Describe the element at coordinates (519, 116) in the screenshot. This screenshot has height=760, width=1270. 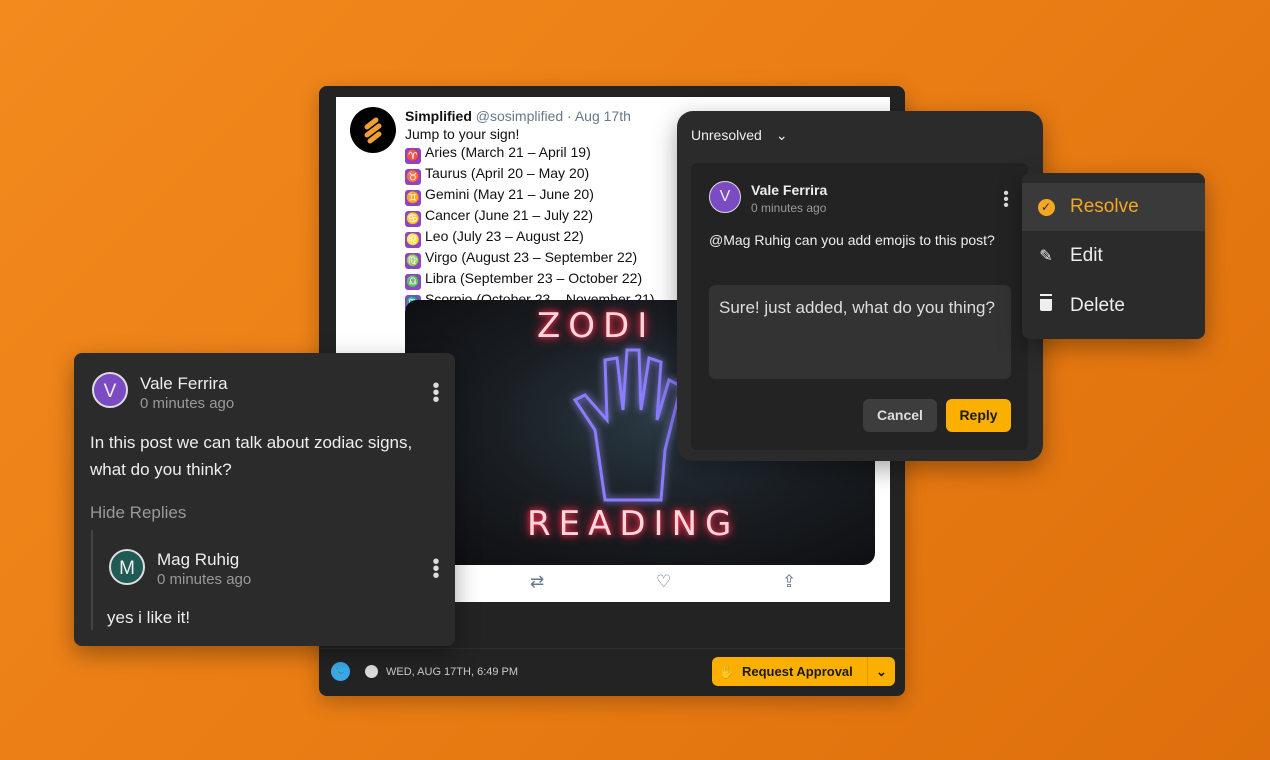
I see `tweet-handle: @sosimplified` at that location.